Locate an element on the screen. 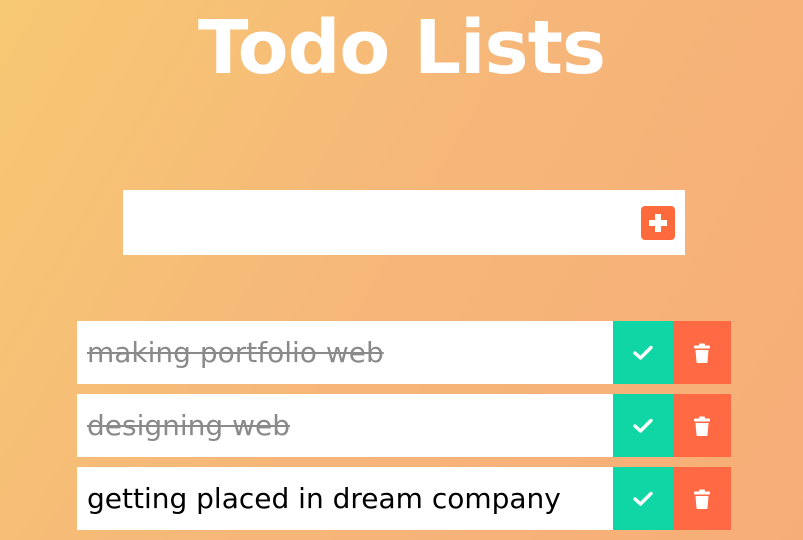 This screenshot has height=540, width=803. todo-item: making portfolio web is located at coordinates (404, 352).